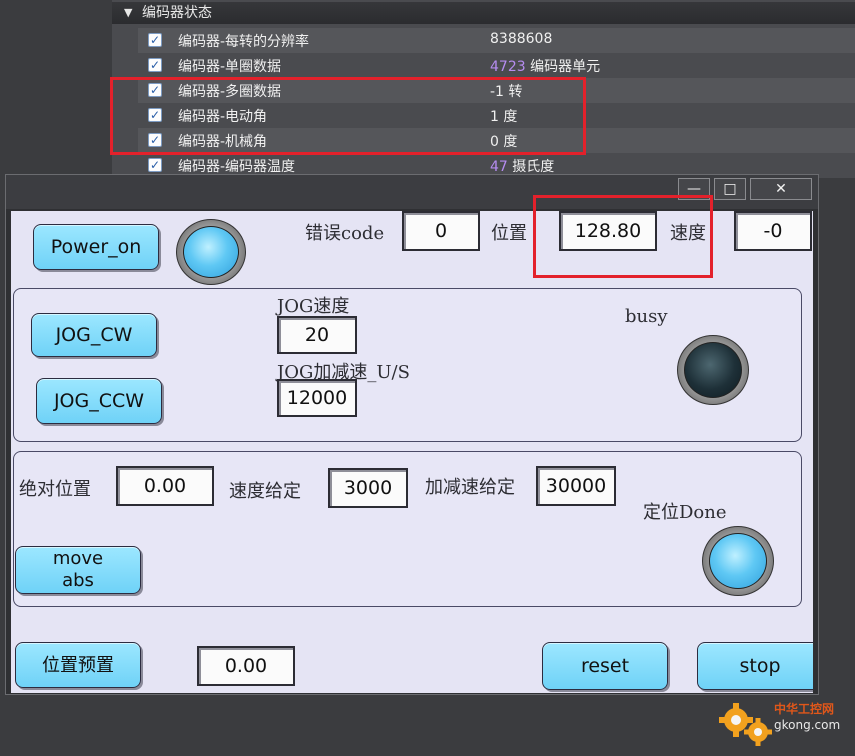 Image resolution: width=855 pixels, height=756 pixels. Describe the element at coordinates (244, 42) in the screenshot. I see `encoder-row-label: 编码器-每转的分辨率` at that location.